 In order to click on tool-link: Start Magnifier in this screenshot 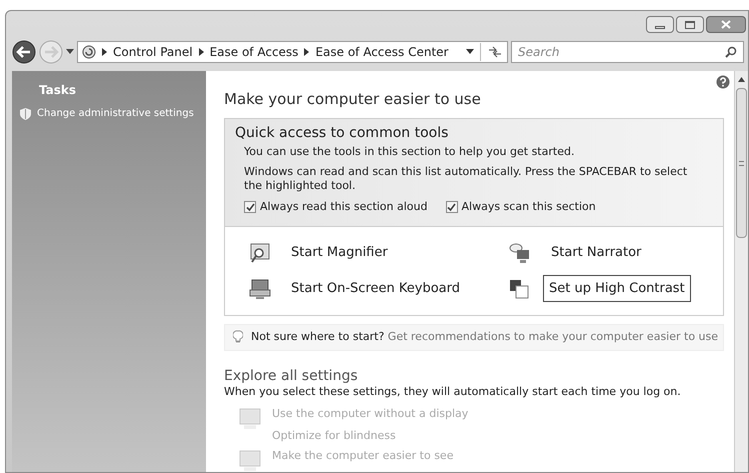, I will do `click(339, 252)`.